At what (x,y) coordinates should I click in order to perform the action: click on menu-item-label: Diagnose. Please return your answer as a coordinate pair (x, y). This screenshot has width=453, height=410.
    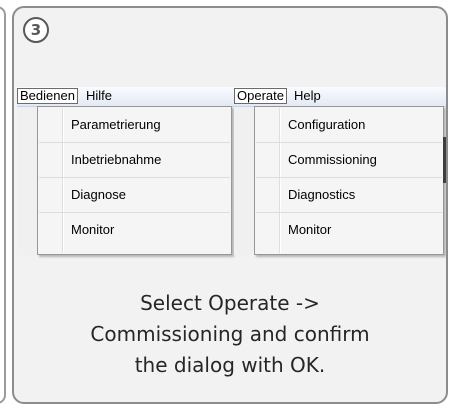
    Looking at the image, I should click on (98, 194).